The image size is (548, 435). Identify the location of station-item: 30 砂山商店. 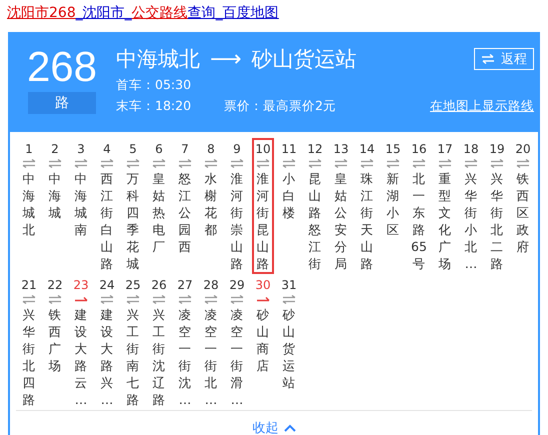
(263, 342).